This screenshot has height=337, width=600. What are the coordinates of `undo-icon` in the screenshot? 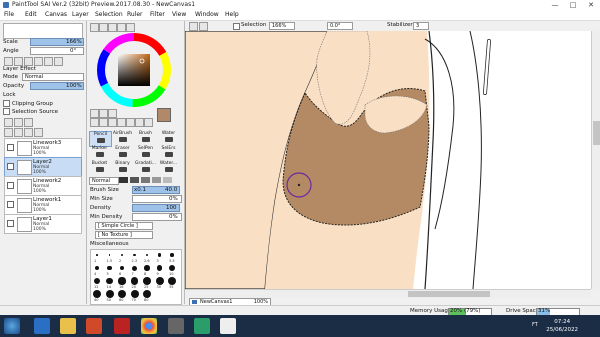 It's located at (193, 26).